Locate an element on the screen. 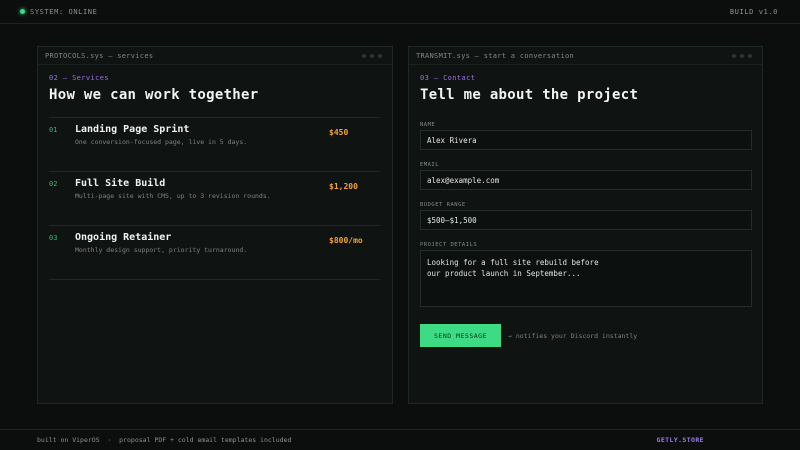  budget-label: BUDGET RANGE is located at coordinates (443, 205).